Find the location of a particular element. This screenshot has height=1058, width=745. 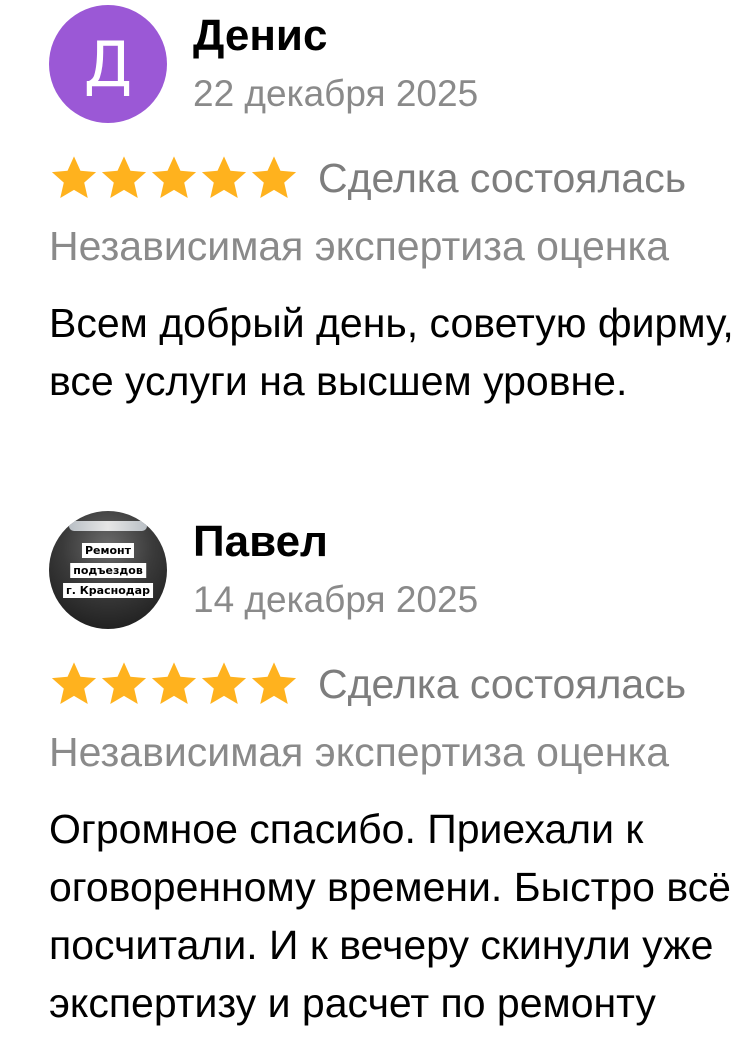

review-date: 22 декабря 2025 is located at coordinates (336, 93).